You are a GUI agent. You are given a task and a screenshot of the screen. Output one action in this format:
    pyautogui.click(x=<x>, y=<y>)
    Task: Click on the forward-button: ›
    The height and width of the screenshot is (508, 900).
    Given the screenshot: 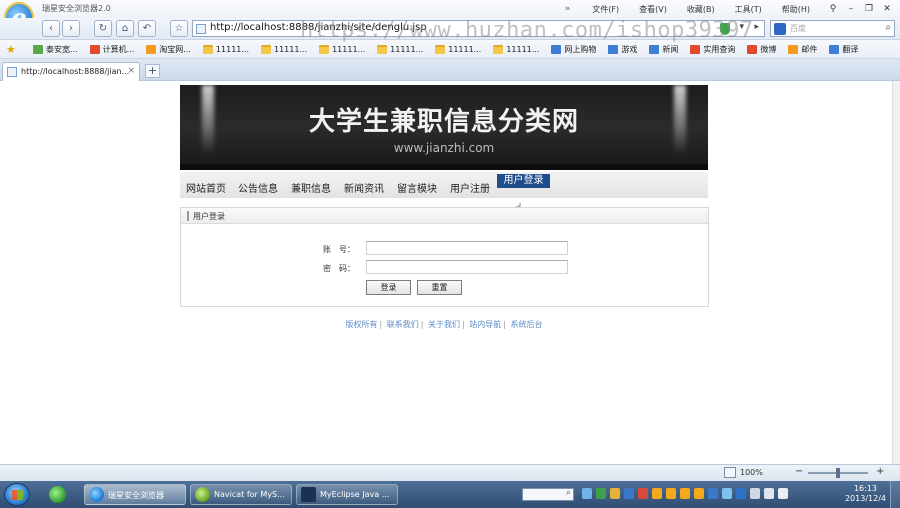 What is the action you would take?
    pyautogui.click(x=71, y=28)
    